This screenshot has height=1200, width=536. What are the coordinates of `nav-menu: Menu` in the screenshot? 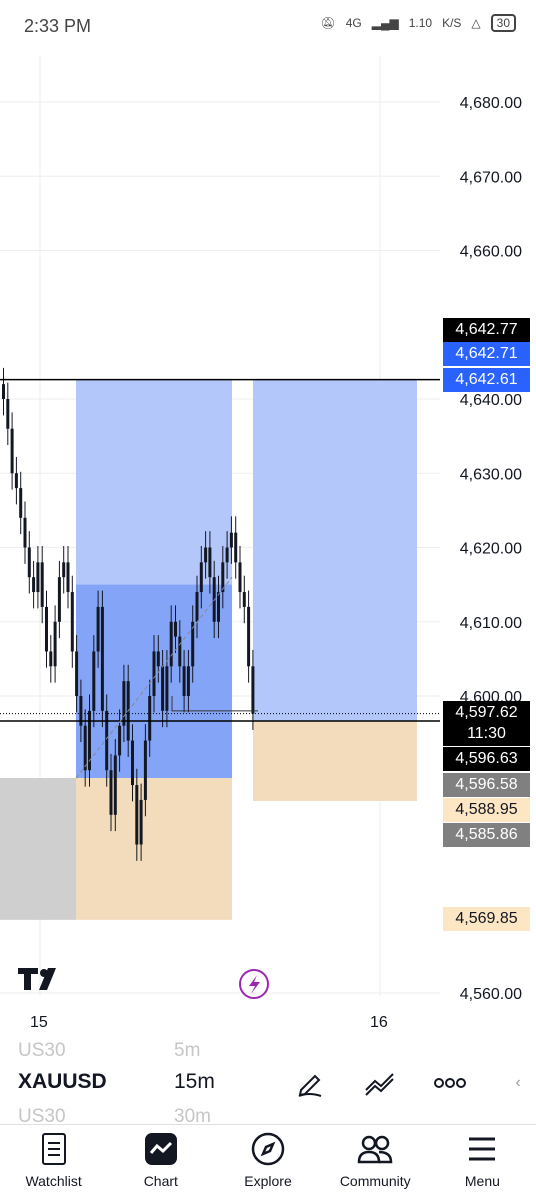 It's located at (482, 1162).